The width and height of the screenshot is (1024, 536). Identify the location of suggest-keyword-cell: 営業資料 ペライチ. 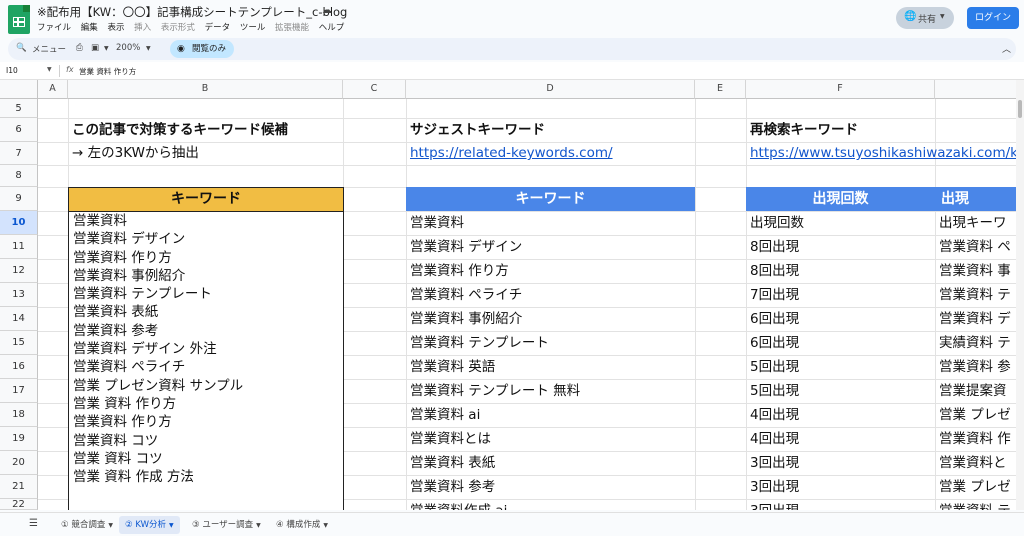
(550, 295).